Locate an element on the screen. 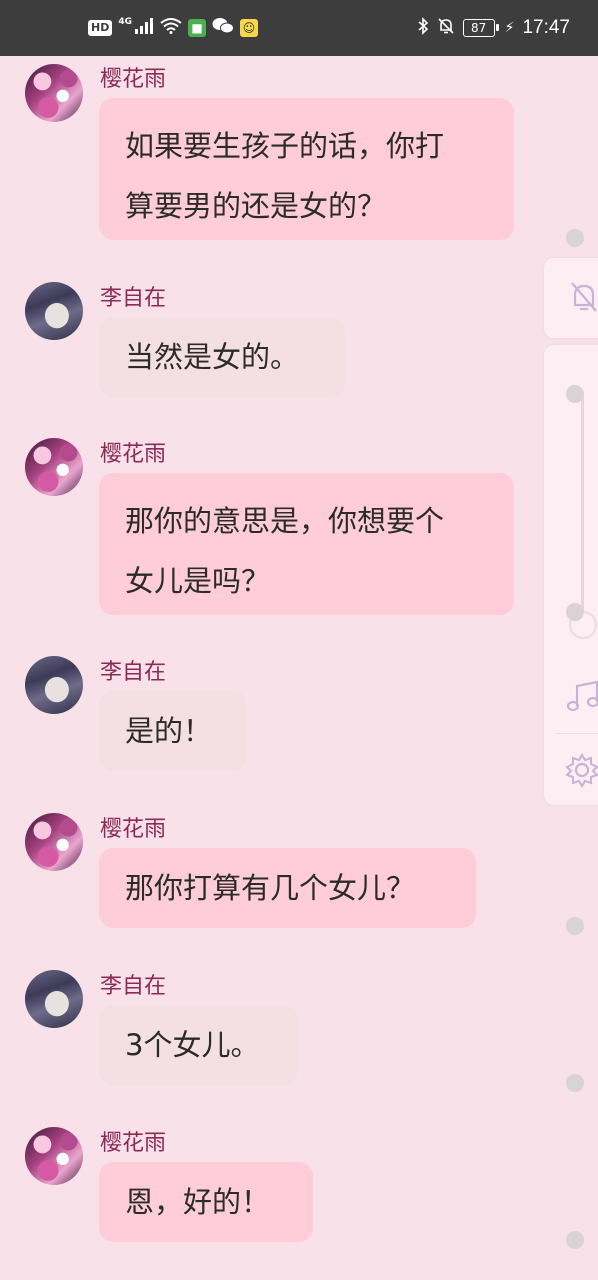 This screenshot has width=598, height=1280. volume-panel is located at coordinates (571, 575).